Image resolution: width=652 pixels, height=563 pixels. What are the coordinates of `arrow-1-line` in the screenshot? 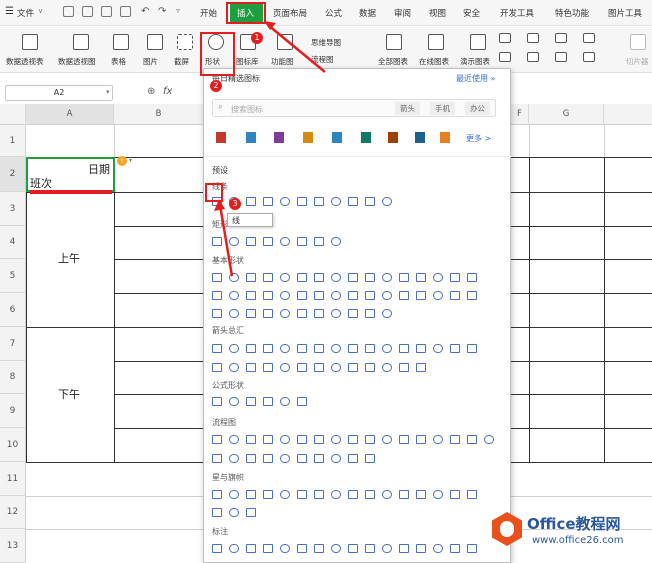 It's located at (296, 48).